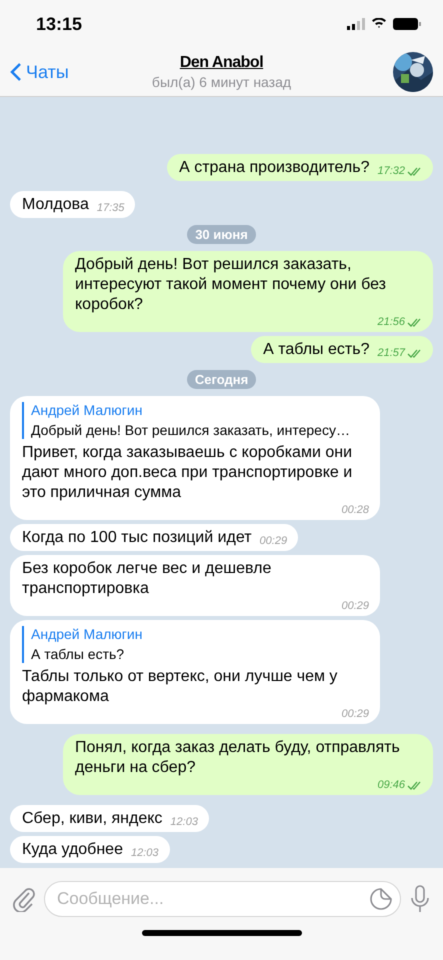  What do you see at coordinates (391, 785) in the screenshot?
I see `message-time: 09:46` at bounding box center [391, 785].